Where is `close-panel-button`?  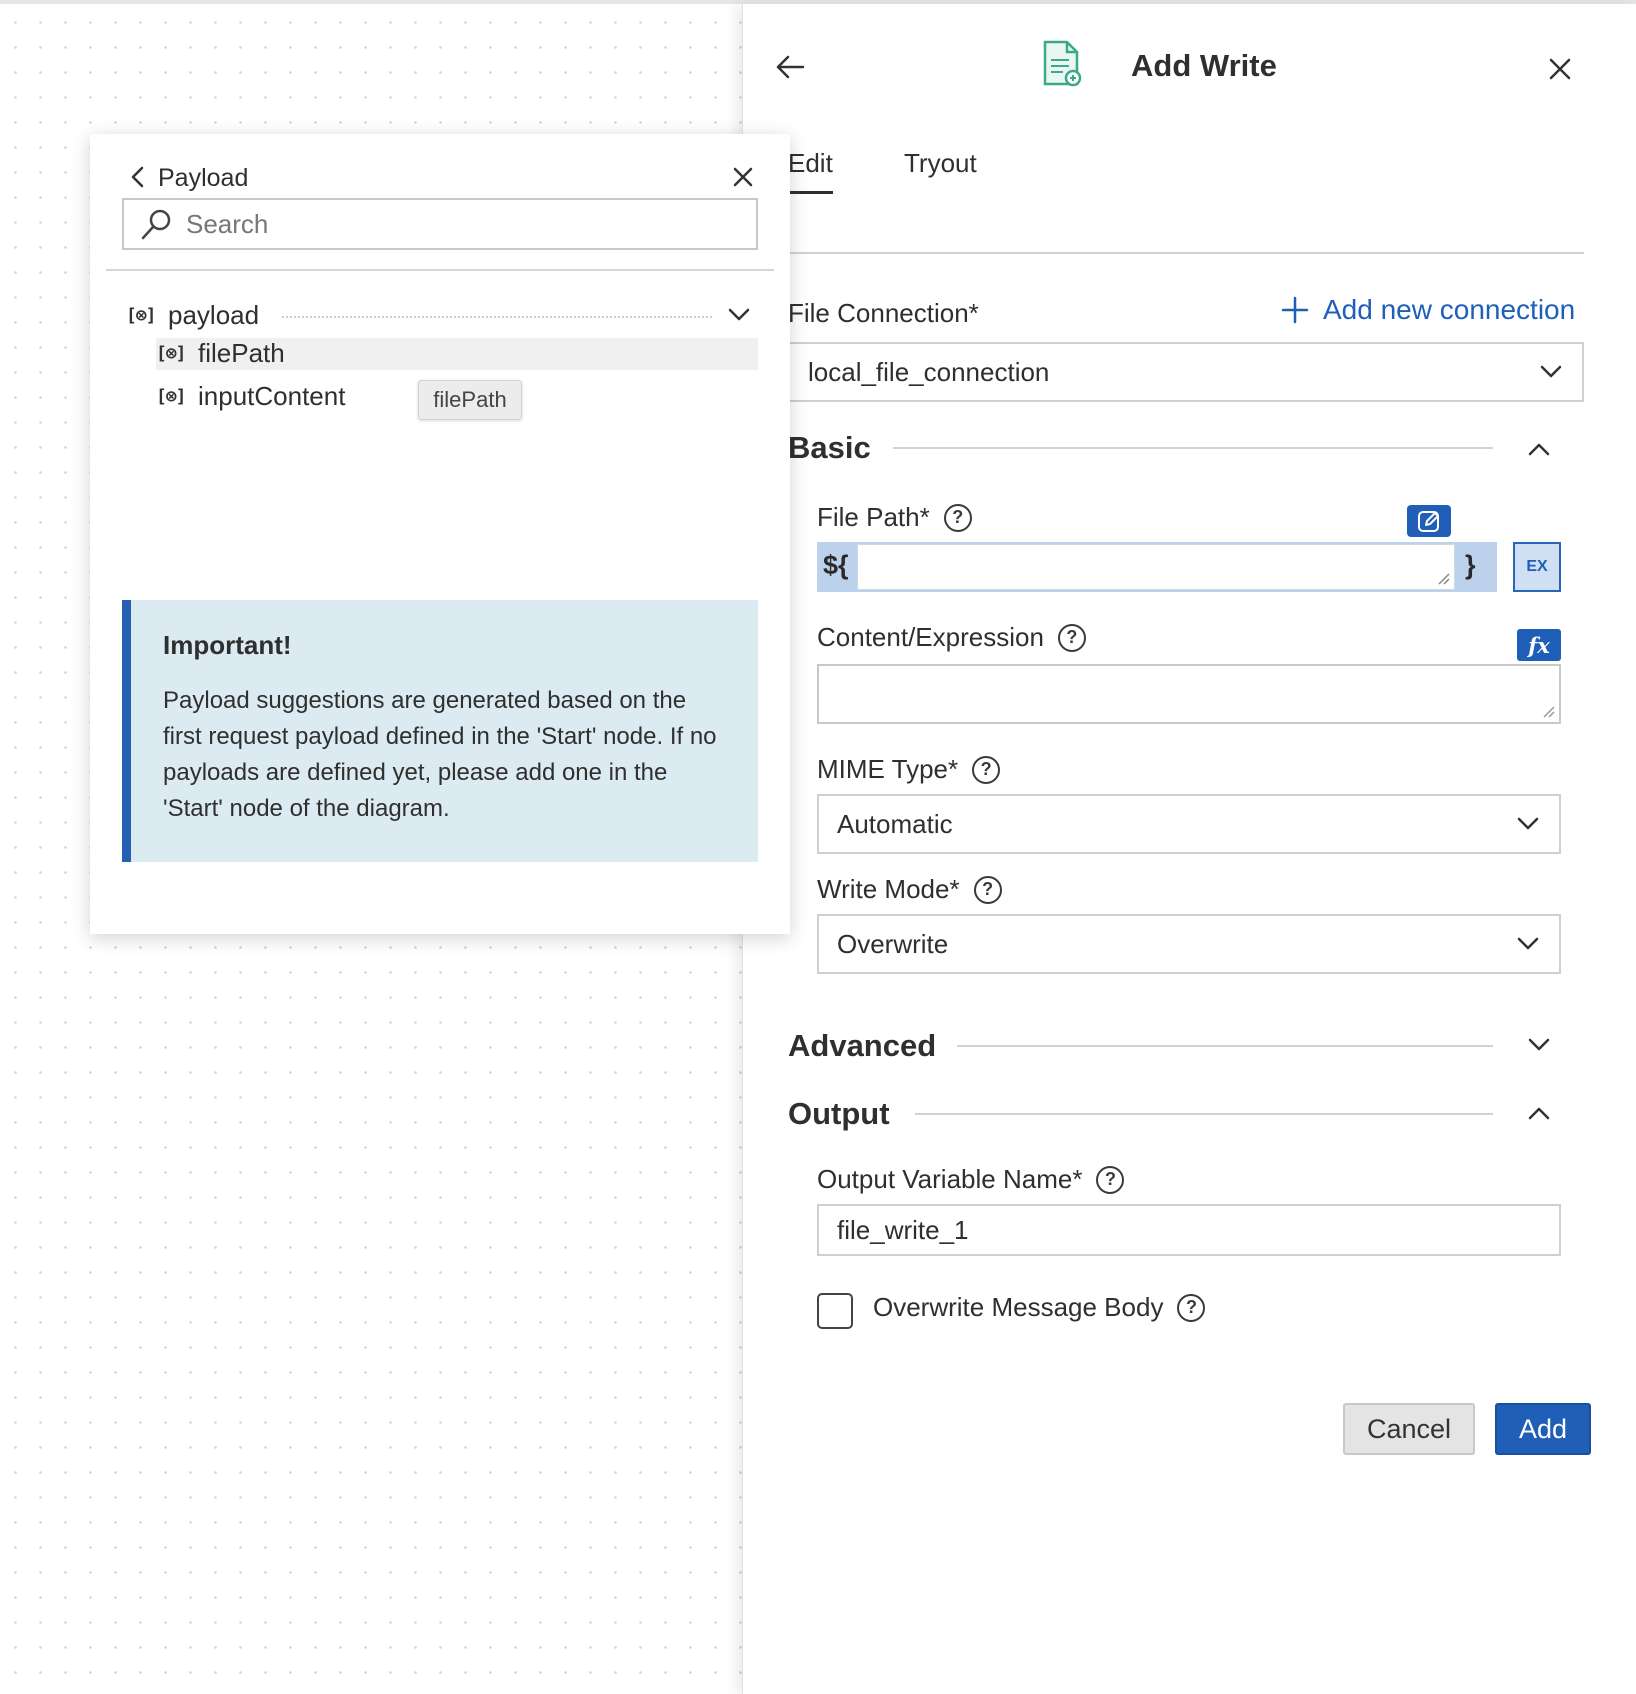 close-panel-button is located at coordinates (1560, 69).